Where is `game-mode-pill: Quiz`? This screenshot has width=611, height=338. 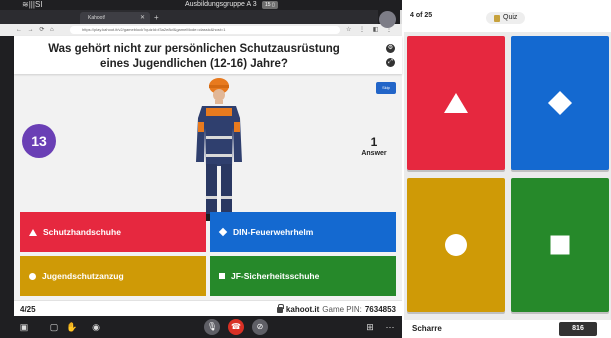 game-mode-pill: Quiz is located at coordinates (506, 18).